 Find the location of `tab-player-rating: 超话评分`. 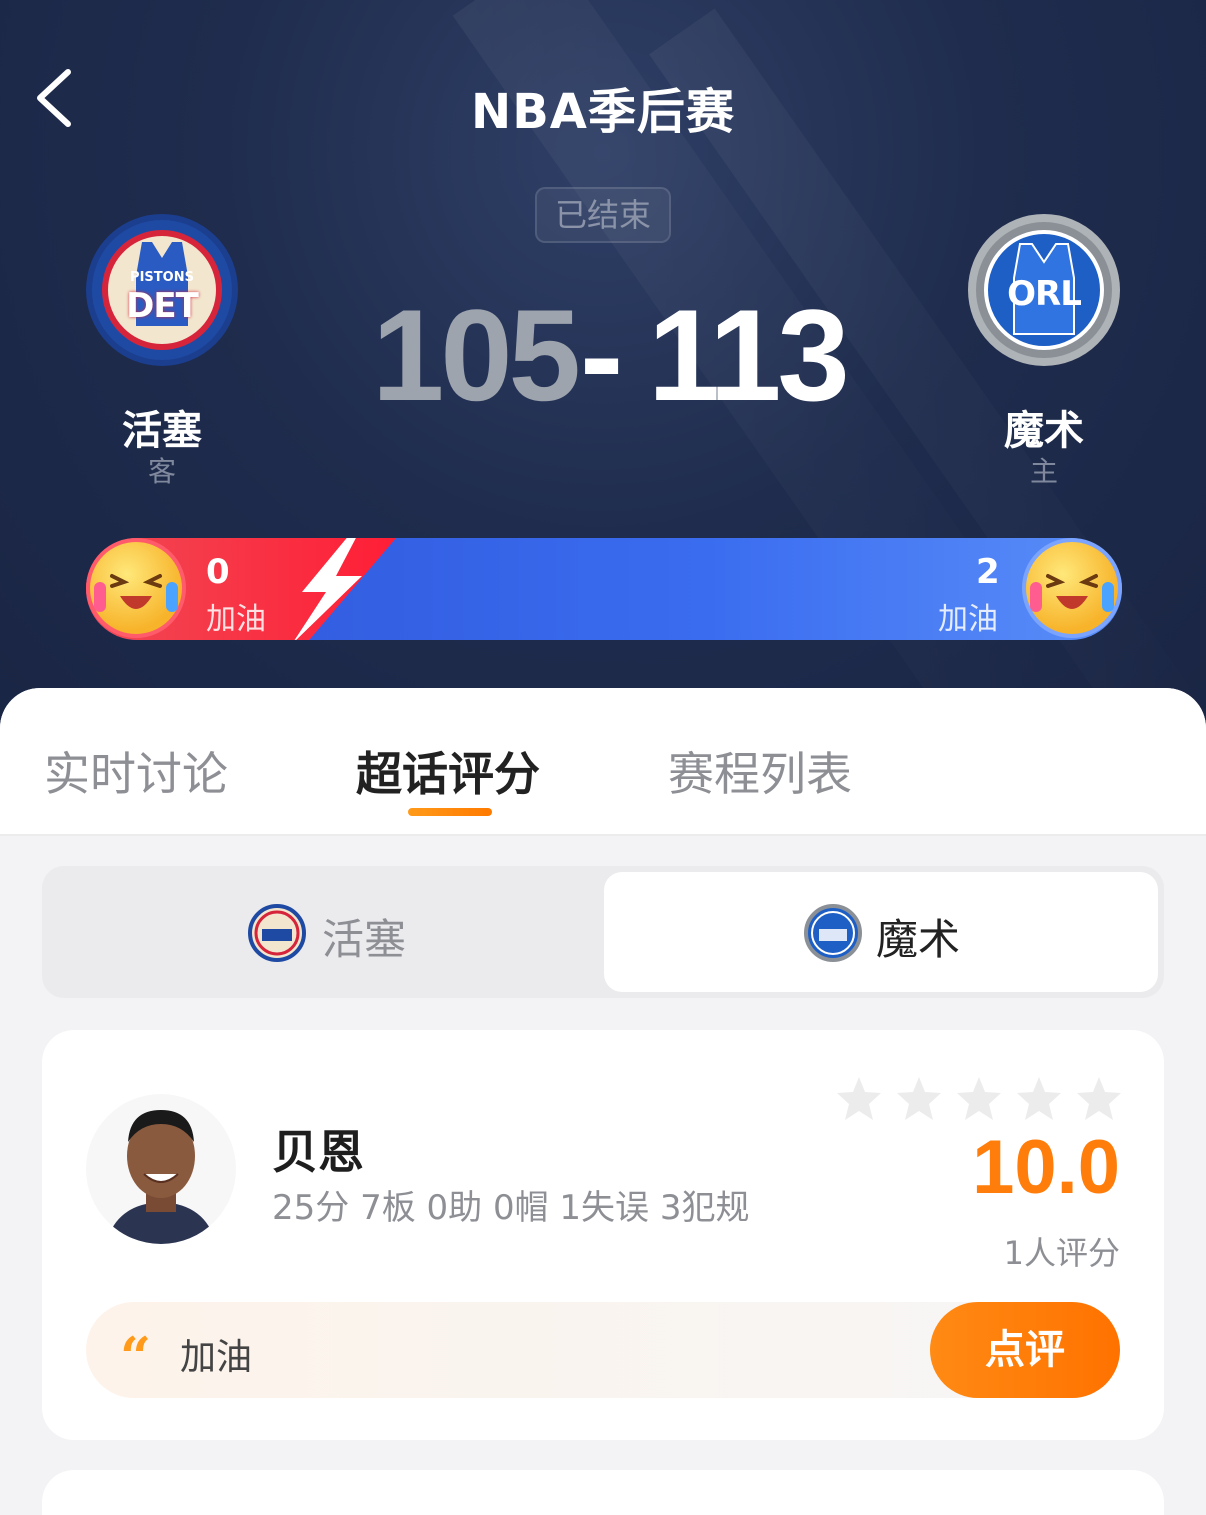

tab-player-rating: 超话评分 is located at coordinates (448, 771).